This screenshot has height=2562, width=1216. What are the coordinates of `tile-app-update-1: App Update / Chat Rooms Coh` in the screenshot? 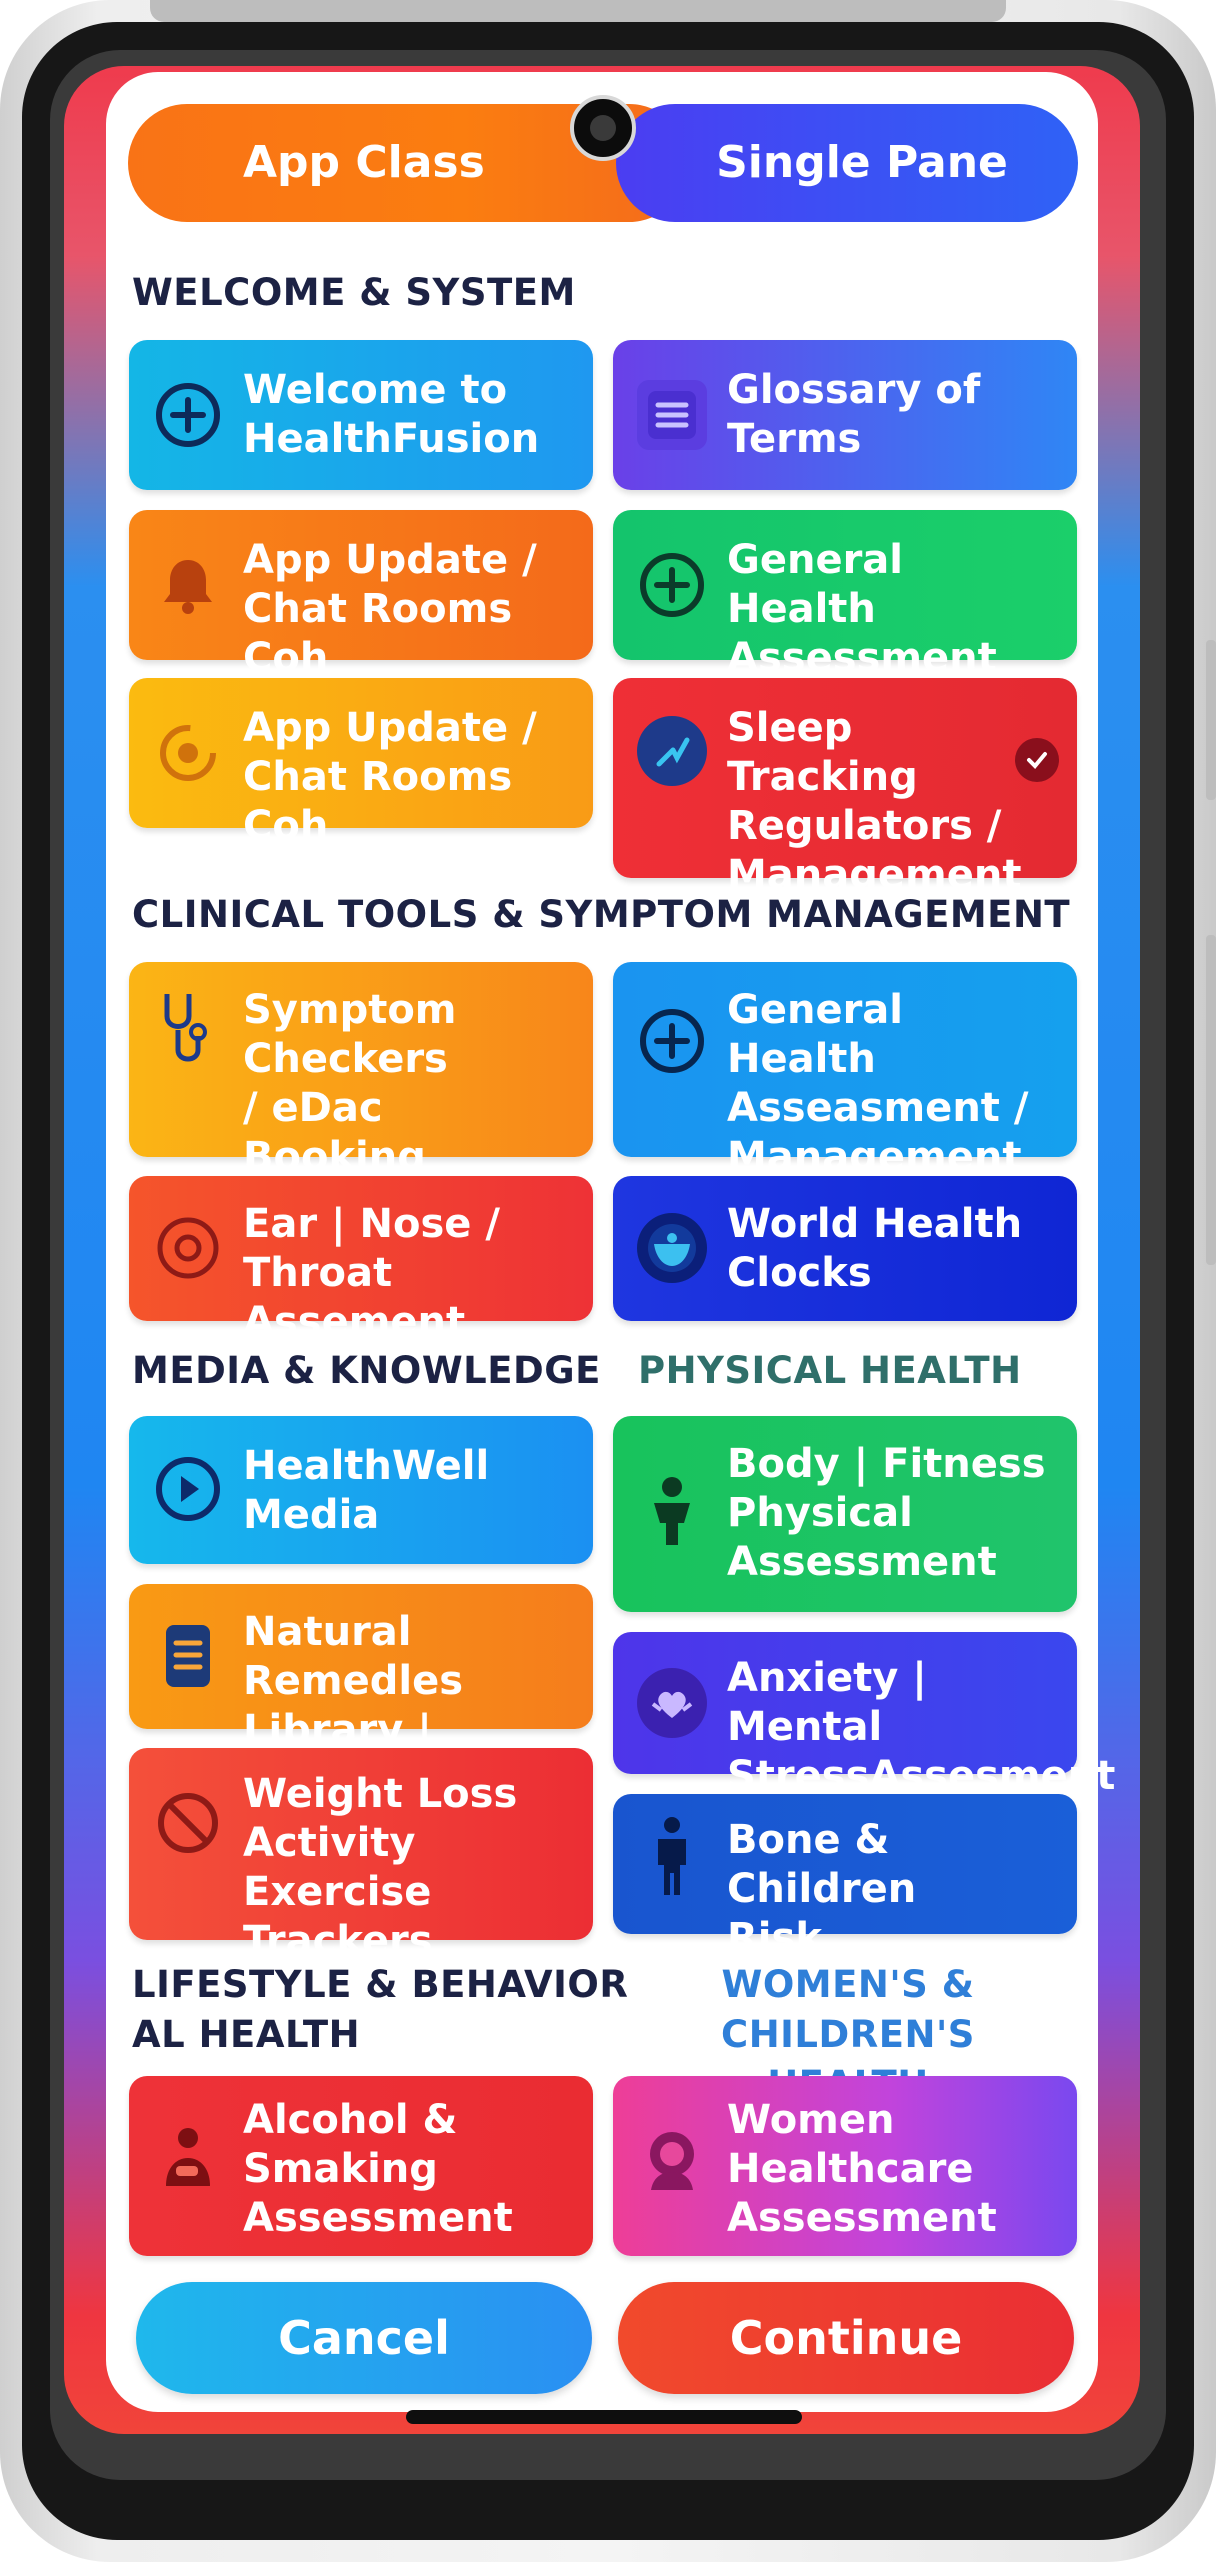 It's located at (361, 595).